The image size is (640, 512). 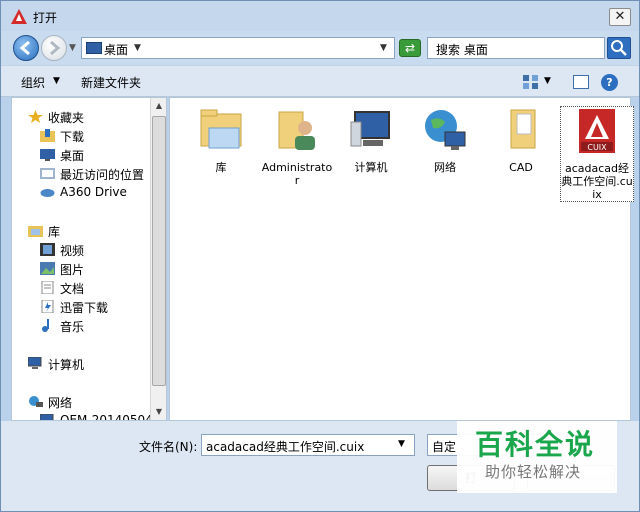 I want to click on file-item-libraries: 库, so click(x=221, y=140).